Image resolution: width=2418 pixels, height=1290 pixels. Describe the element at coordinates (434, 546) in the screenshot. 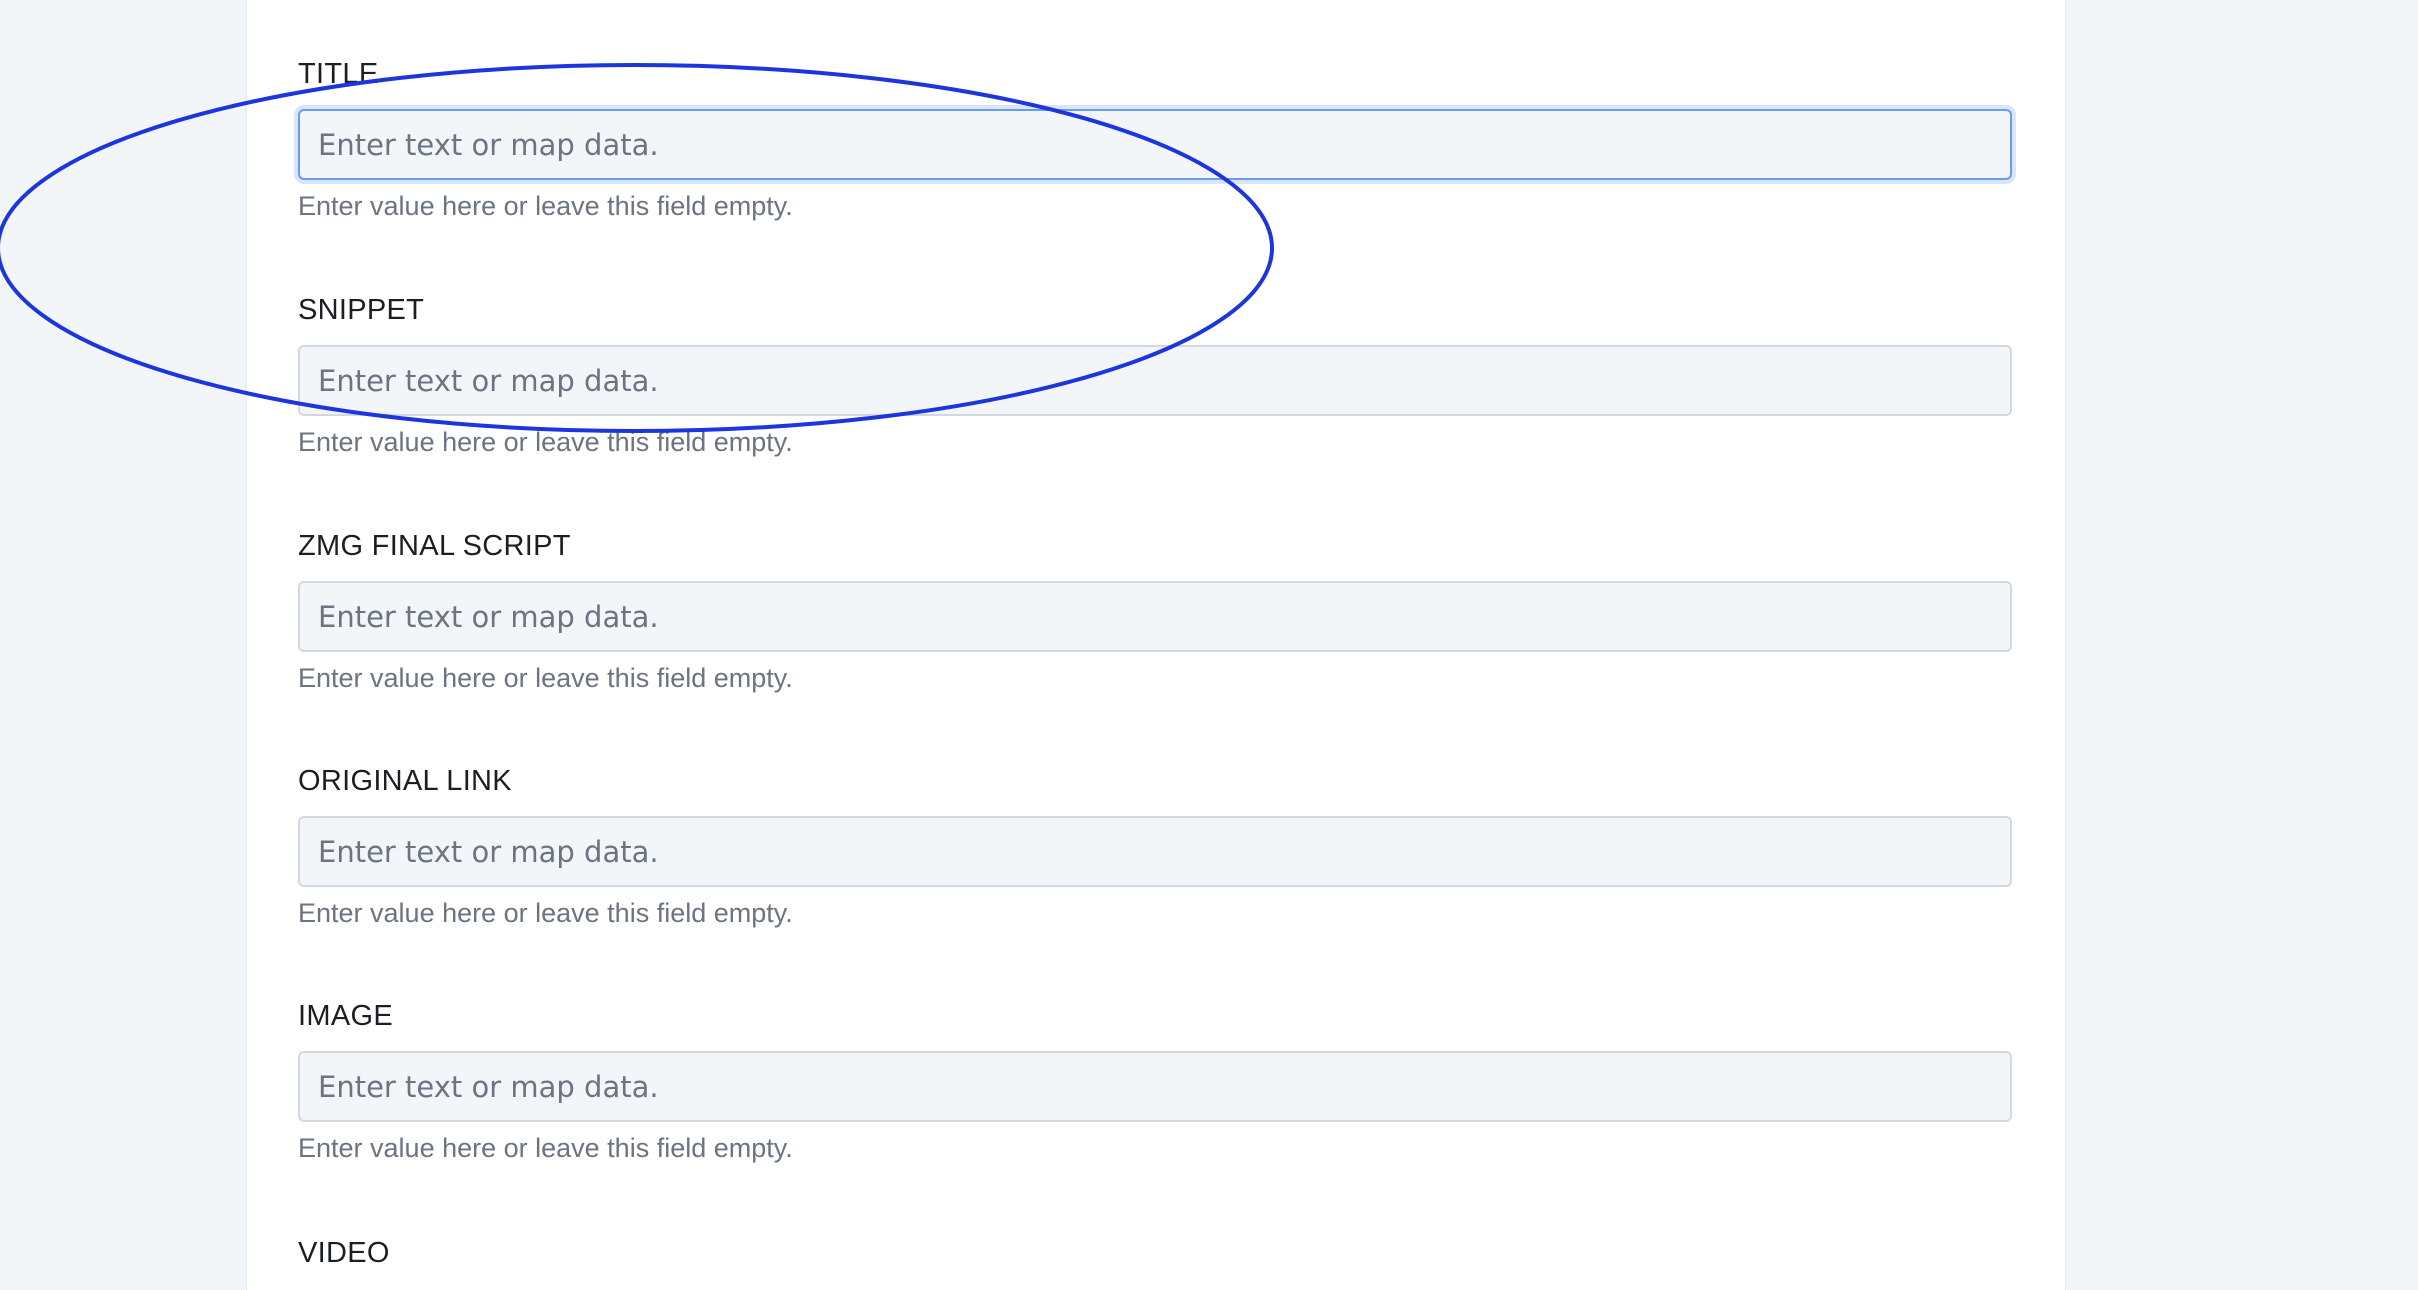

I see `field-label-zmg-final-script: ZMG FINAL SCRIPT` at that location.